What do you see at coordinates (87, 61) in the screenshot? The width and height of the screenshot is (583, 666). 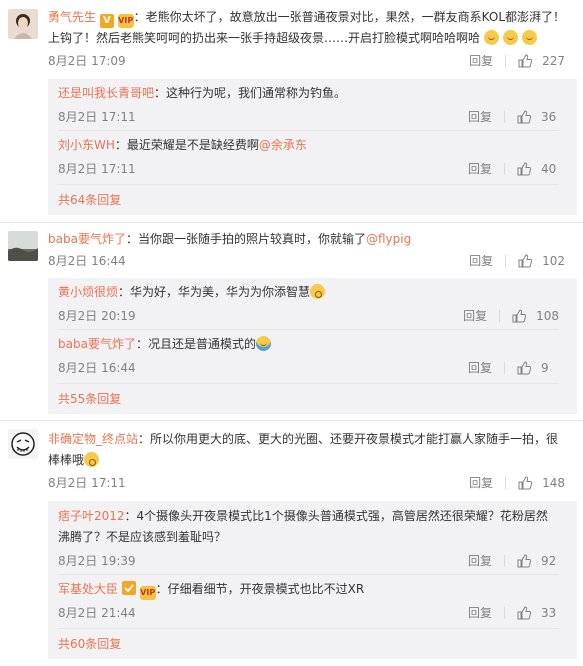 I see `timestamp: 8月2日 17:09` at bounding box center [87, 61].